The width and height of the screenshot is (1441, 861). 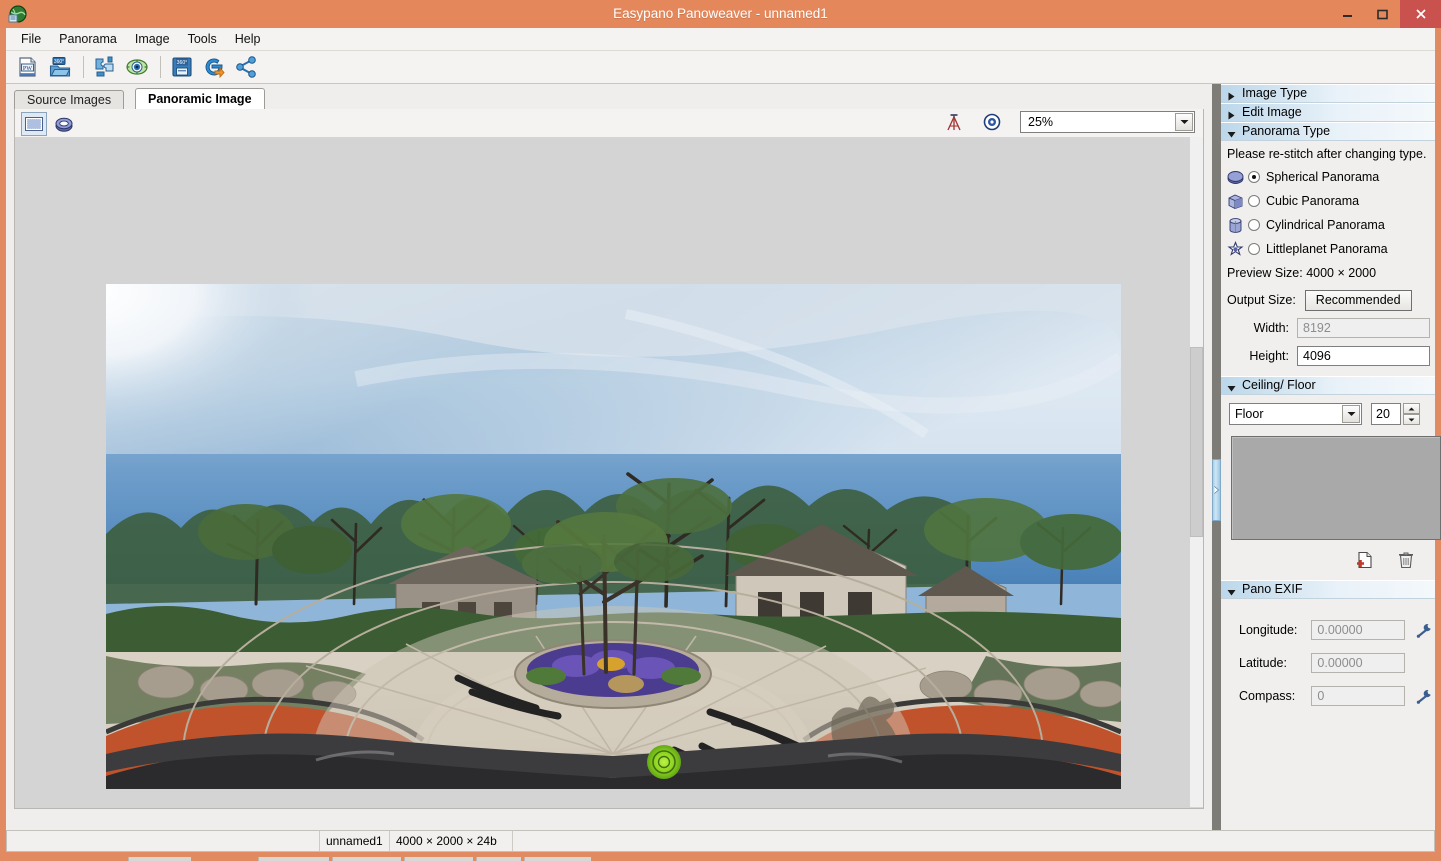 I want to click on radio-row-cubic: Cubic Panorama, so click(x=1328, y=201).